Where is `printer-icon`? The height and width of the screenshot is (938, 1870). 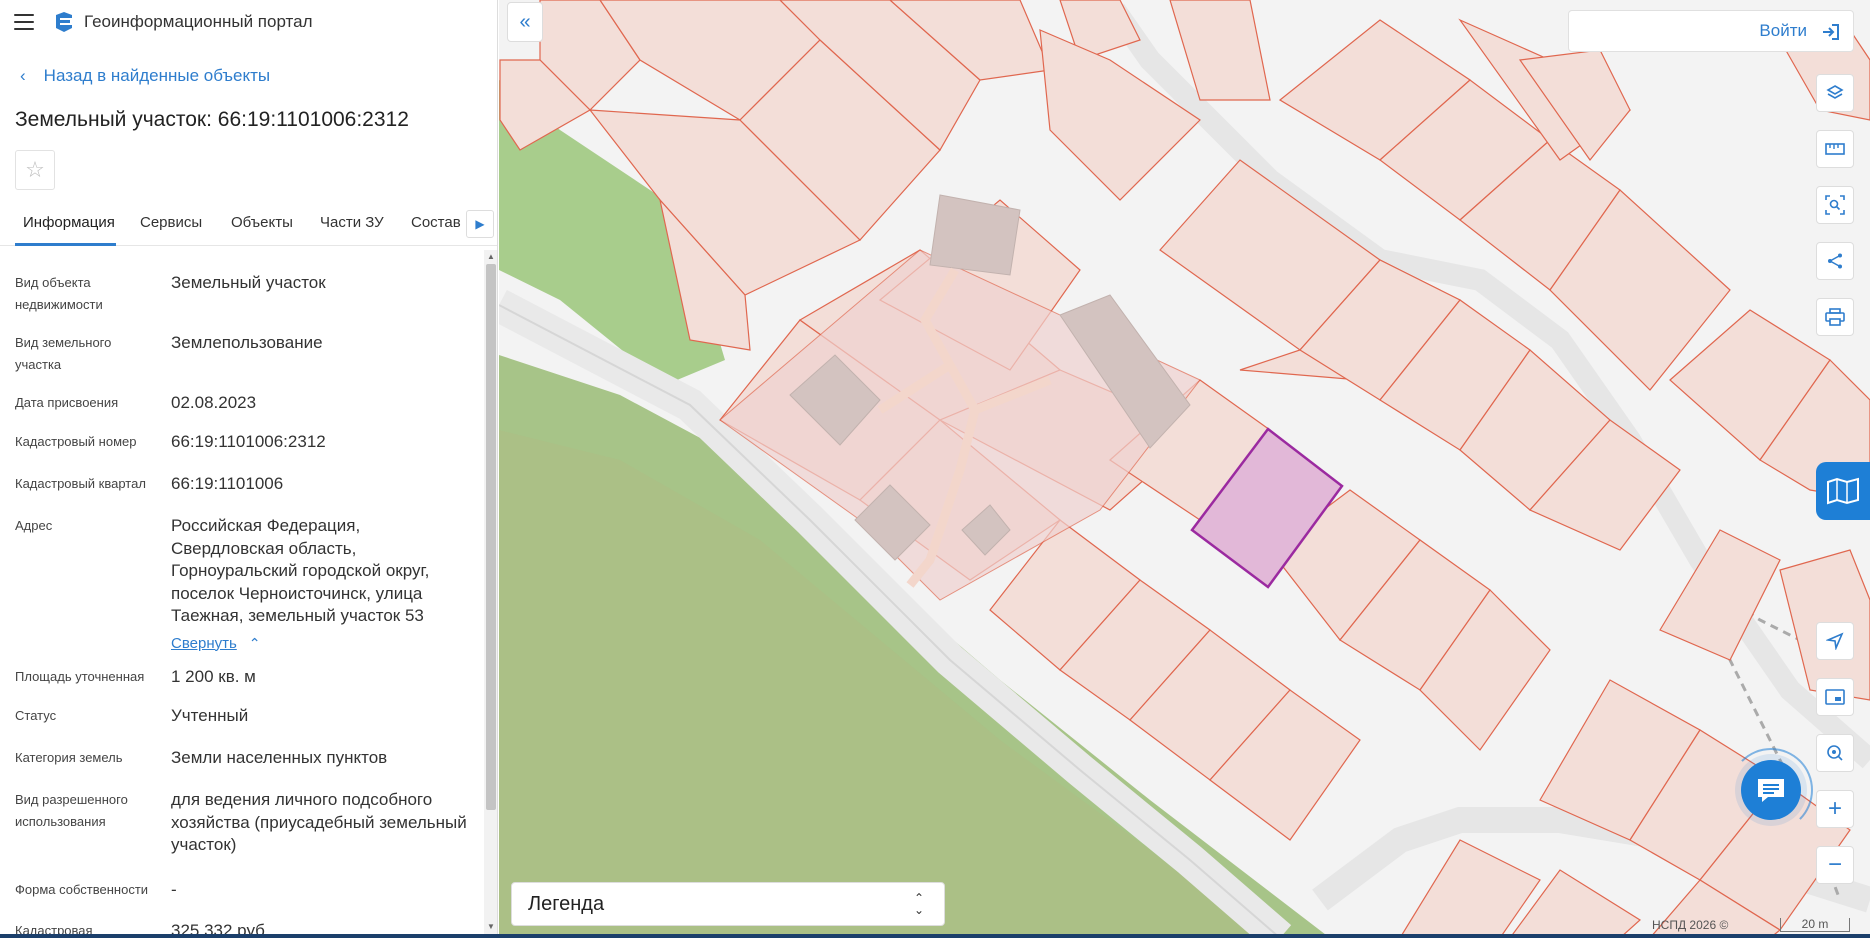 printer-icon is located at coordinates (1835, 317).